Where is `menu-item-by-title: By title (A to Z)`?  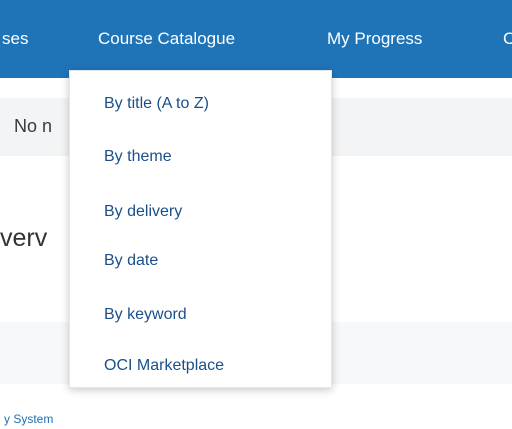
menu-item-by-title: By title (A to Z) is located at coordinates (156, 104).